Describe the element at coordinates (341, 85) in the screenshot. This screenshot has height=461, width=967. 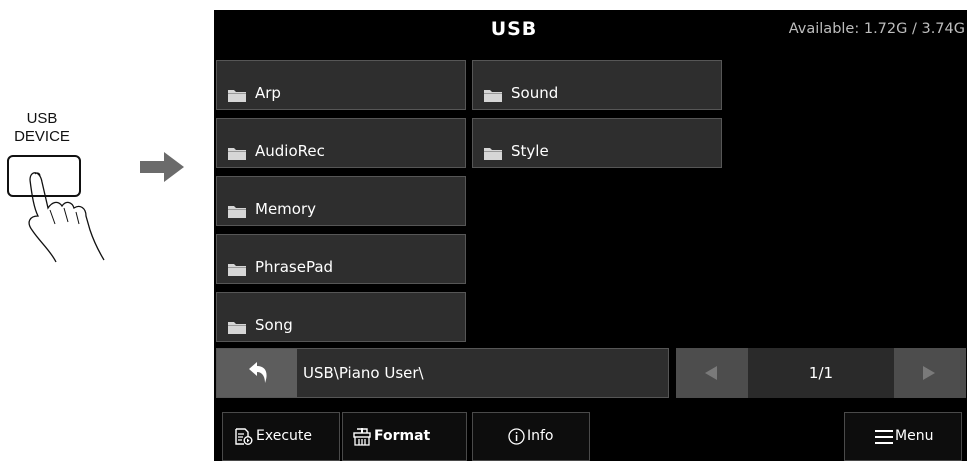
I see `folder-arp: Arp` at that location.